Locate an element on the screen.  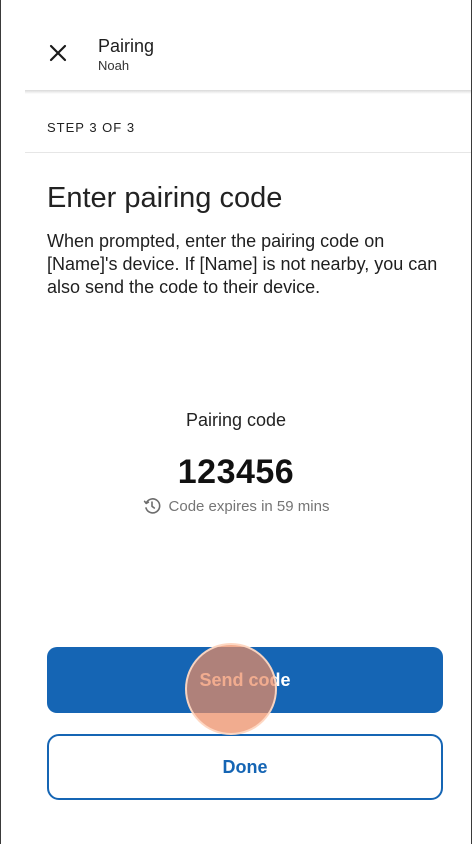
pairing-code-label: Pairing code is located at coordinates (236, 420).